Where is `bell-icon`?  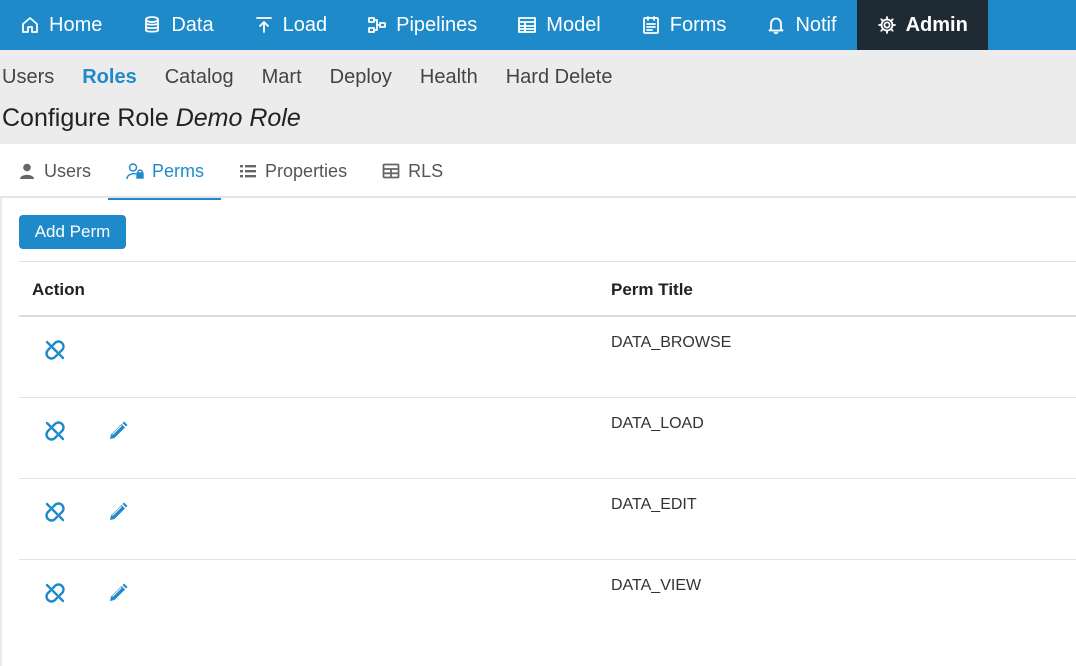 bell-icon is located at coordinates (776, 25).